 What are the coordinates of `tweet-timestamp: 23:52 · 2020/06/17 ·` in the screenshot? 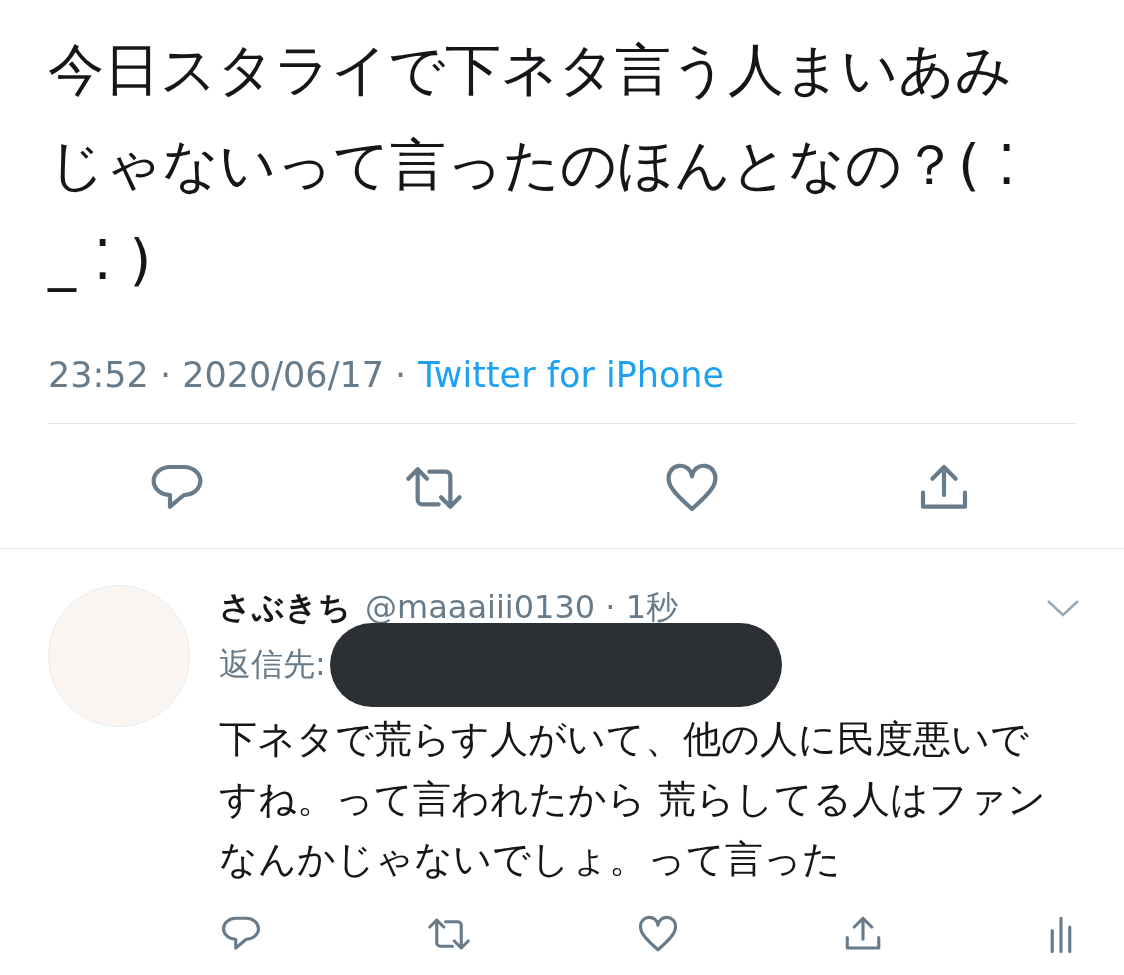 It's located at (227, 375).